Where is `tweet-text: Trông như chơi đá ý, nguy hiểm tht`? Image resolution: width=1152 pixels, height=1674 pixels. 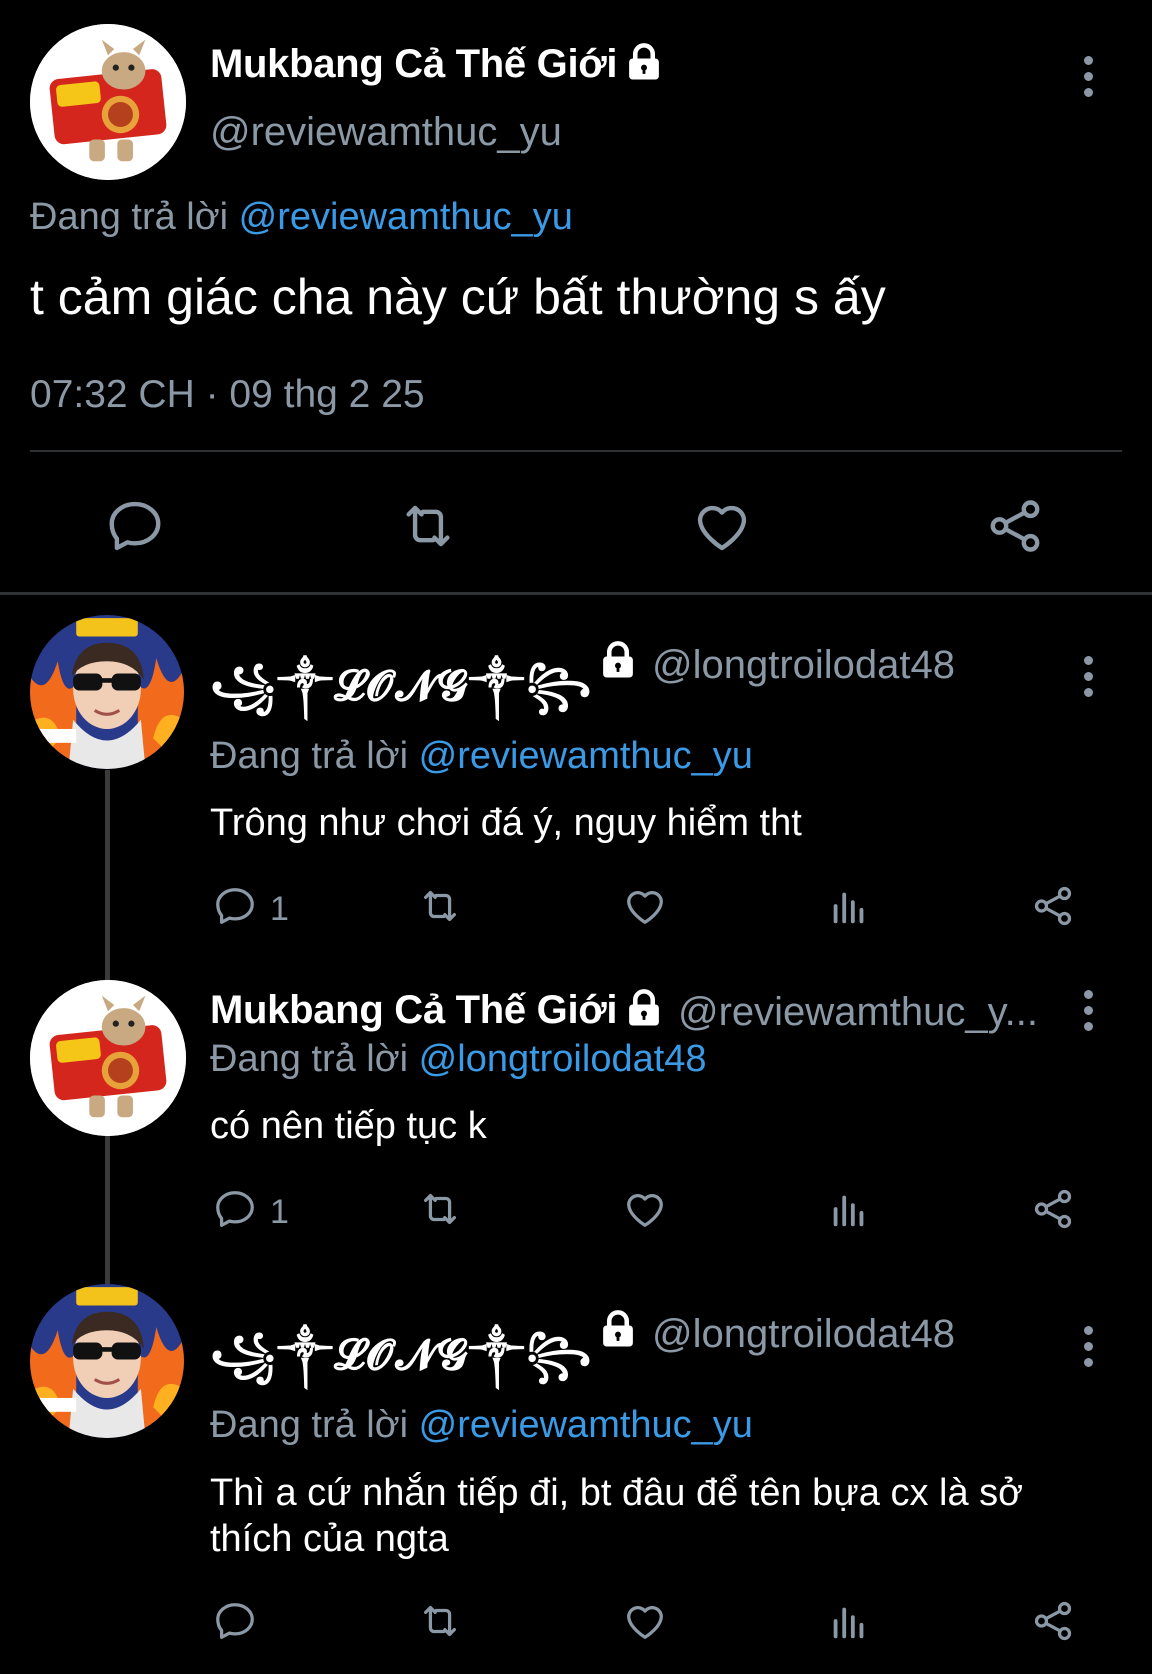
tweet-text: Trông như chơi đá ý, nguy hiểm tht is located at coordinates (506, 823).